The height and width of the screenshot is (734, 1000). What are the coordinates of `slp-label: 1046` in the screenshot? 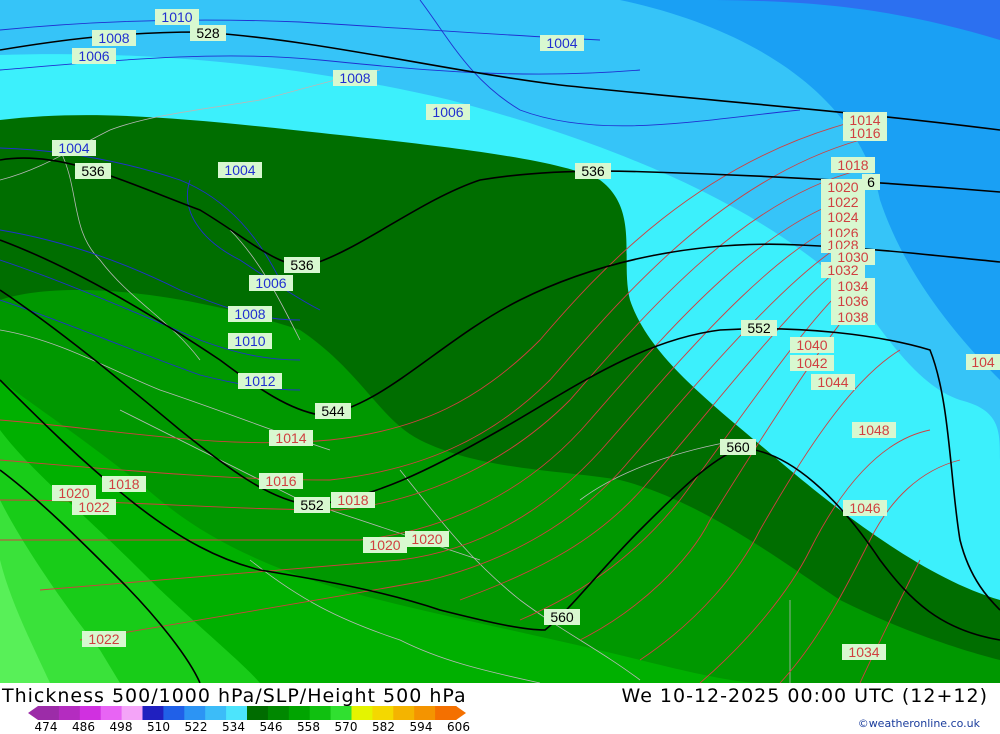 It's located at (864, 508).